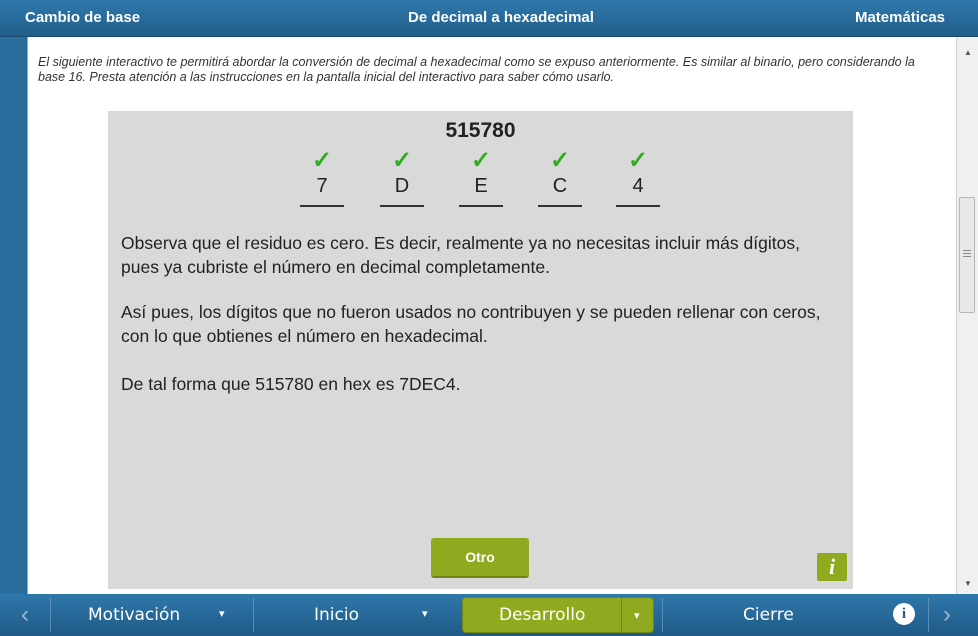  I want to click on scroll-down-icon: ▼, so click(967, 584).